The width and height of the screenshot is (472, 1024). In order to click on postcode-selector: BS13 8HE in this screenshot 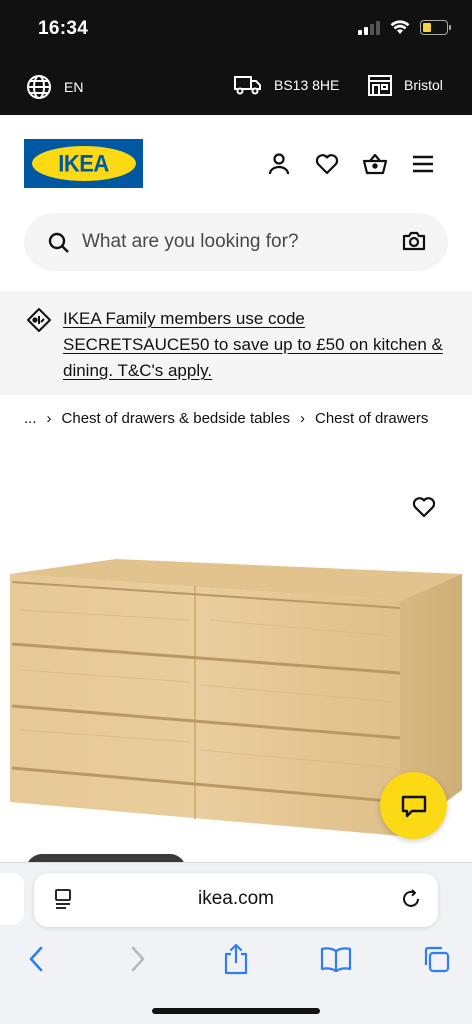, I will do `click(286, 85)`.